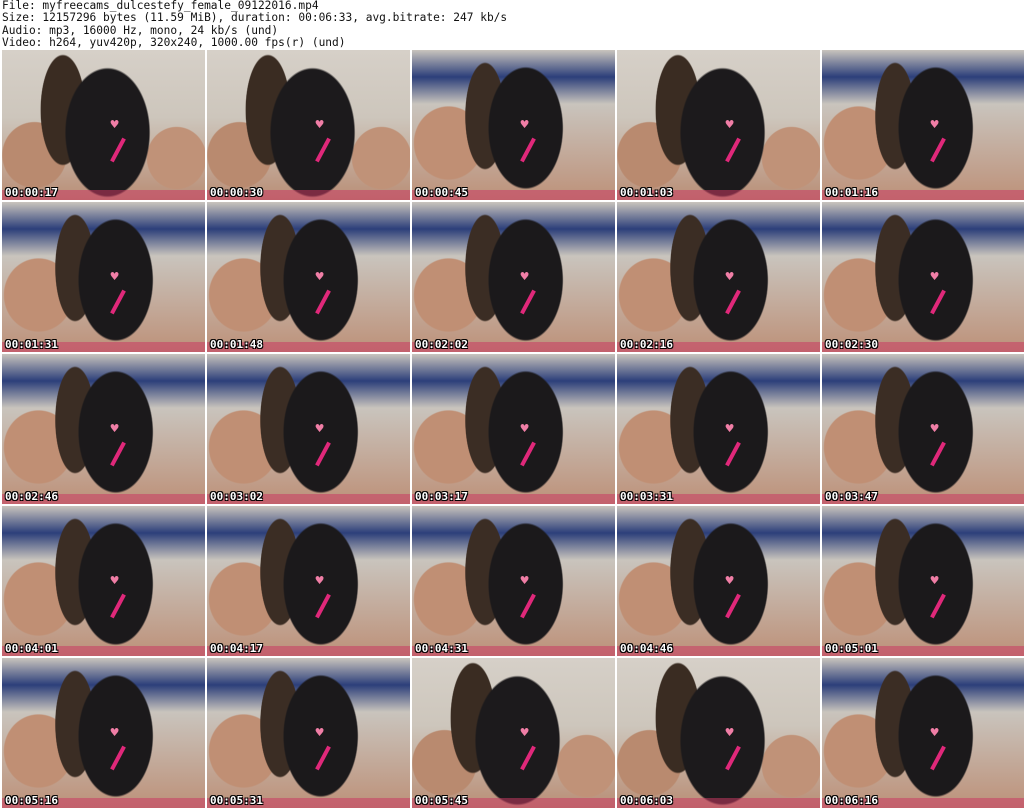 The width and height of the screenshot is (1024, 811). What do you see at coordinates (441, 496) in the screenshot?
I see `thumbnail-timestamp: 00:03:17` at bounding box center [441, 496].